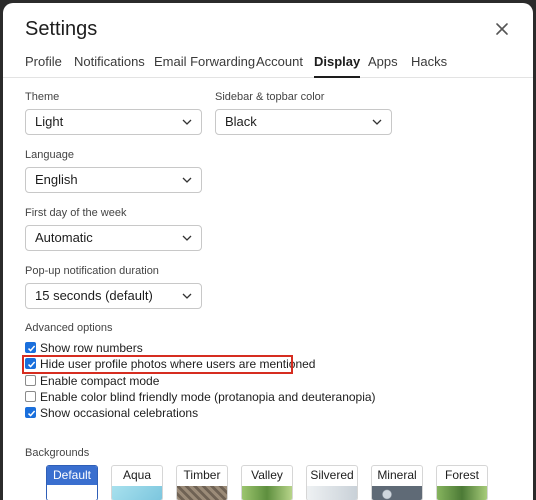 The image size is (536, 500). Describe the element at coordinates (94, 295) in the screenshot. I see `popup-duration-value: 15 seconds (default)` at that location.